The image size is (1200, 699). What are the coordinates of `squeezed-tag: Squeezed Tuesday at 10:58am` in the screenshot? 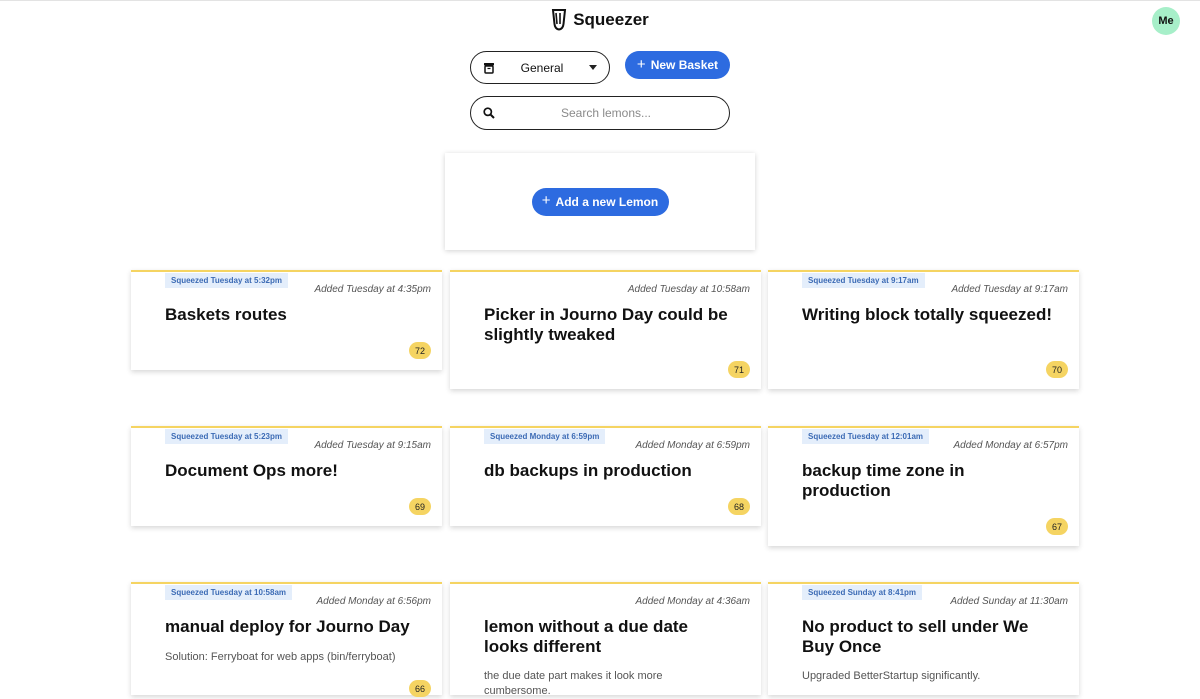 It's located at (229, 592).